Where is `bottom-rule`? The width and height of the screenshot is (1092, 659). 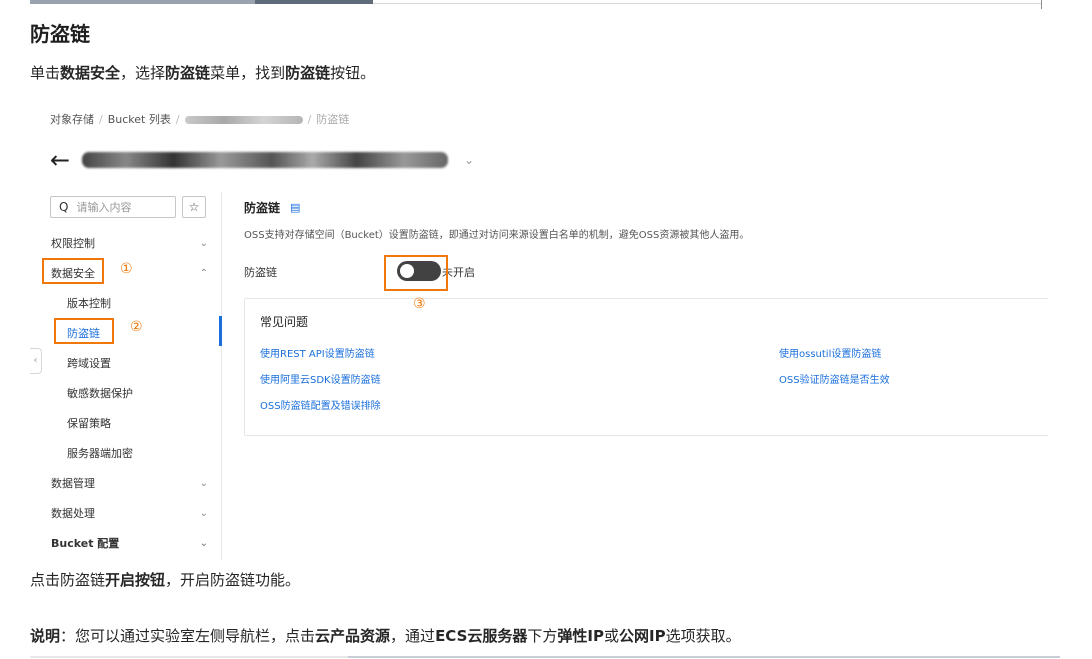
bottom-rule is located at coordinates (545, 657).